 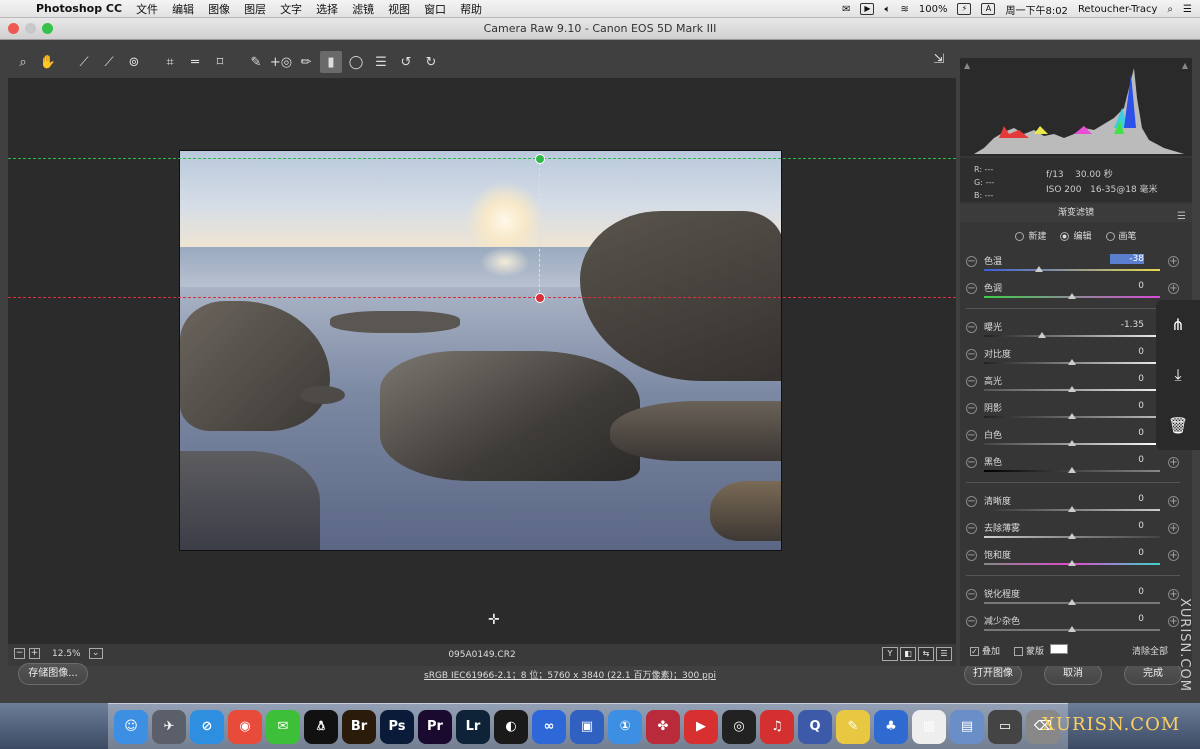 What do you see at coordinates (939, 62) in the screenshot?
I see `toggle-fullscreen-icon: ⇲` at bounding box center [939, 62].